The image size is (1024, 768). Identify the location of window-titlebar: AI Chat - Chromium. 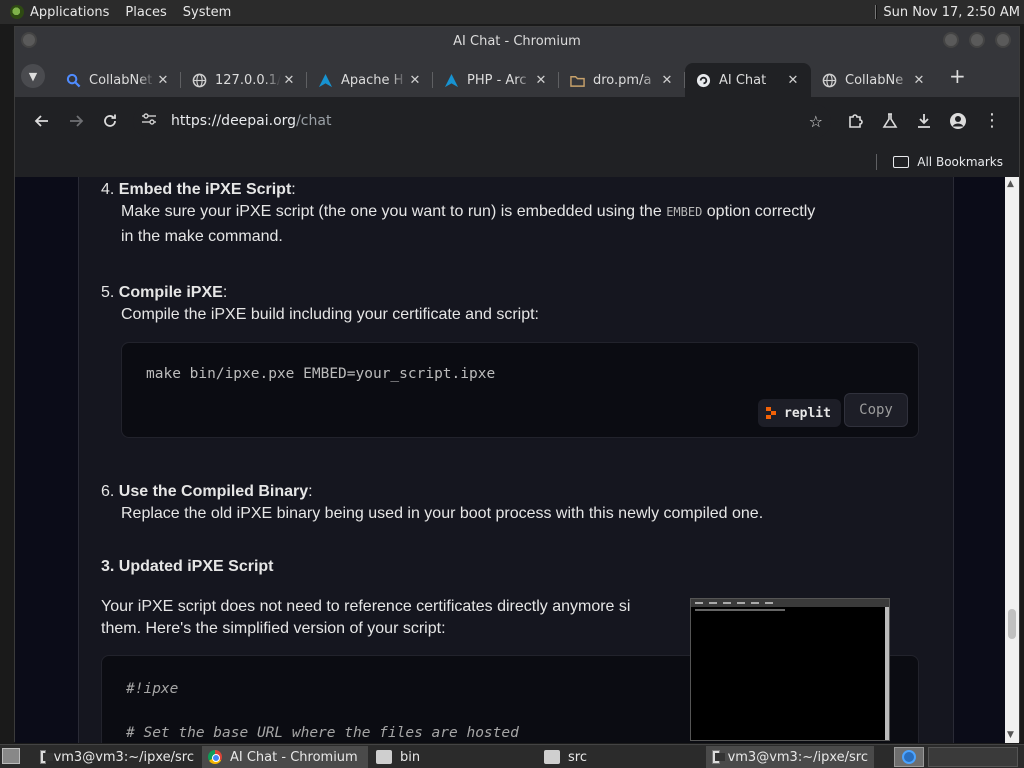
(517, 41).